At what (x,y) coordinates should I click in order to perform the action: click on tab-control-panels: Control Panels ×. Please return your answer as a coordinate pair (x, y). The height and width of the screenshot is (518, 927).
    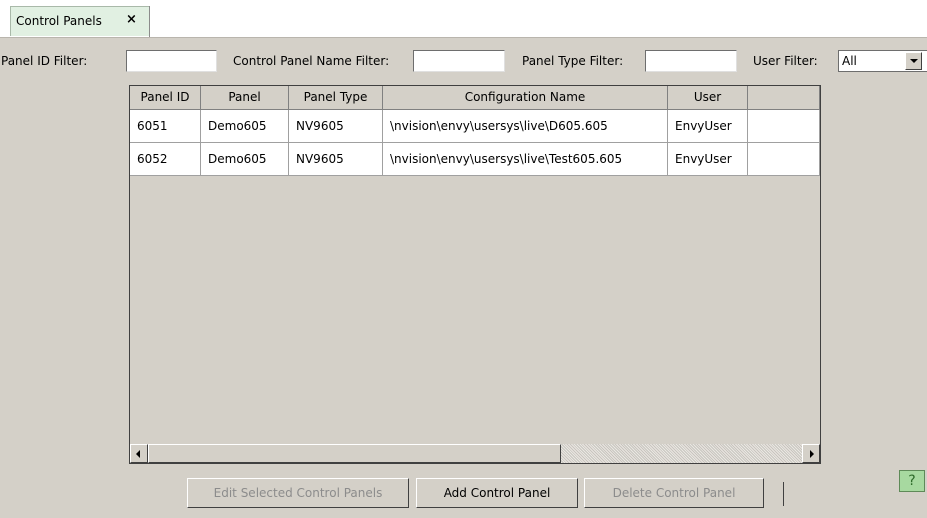
    Looking at the image, I should click on (80, 21).